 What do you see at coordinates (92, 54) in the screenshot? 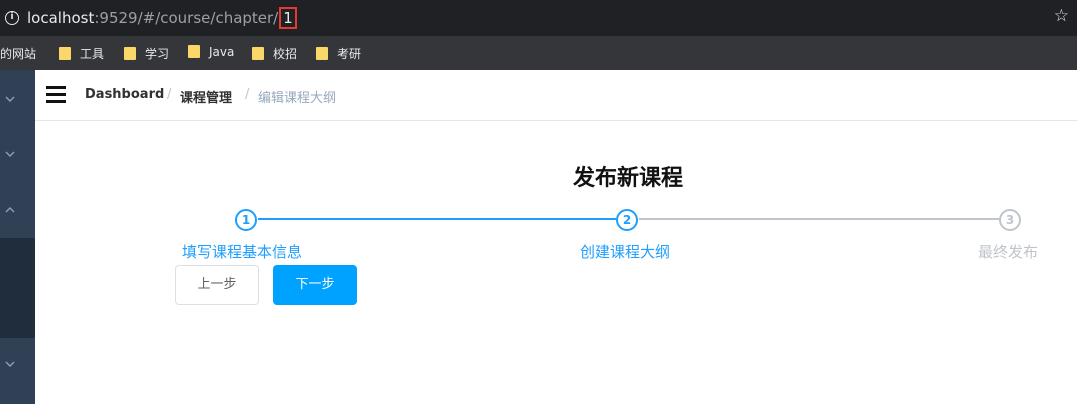
I see `bookmark-label: 工具` at bounding box center [92, 54].